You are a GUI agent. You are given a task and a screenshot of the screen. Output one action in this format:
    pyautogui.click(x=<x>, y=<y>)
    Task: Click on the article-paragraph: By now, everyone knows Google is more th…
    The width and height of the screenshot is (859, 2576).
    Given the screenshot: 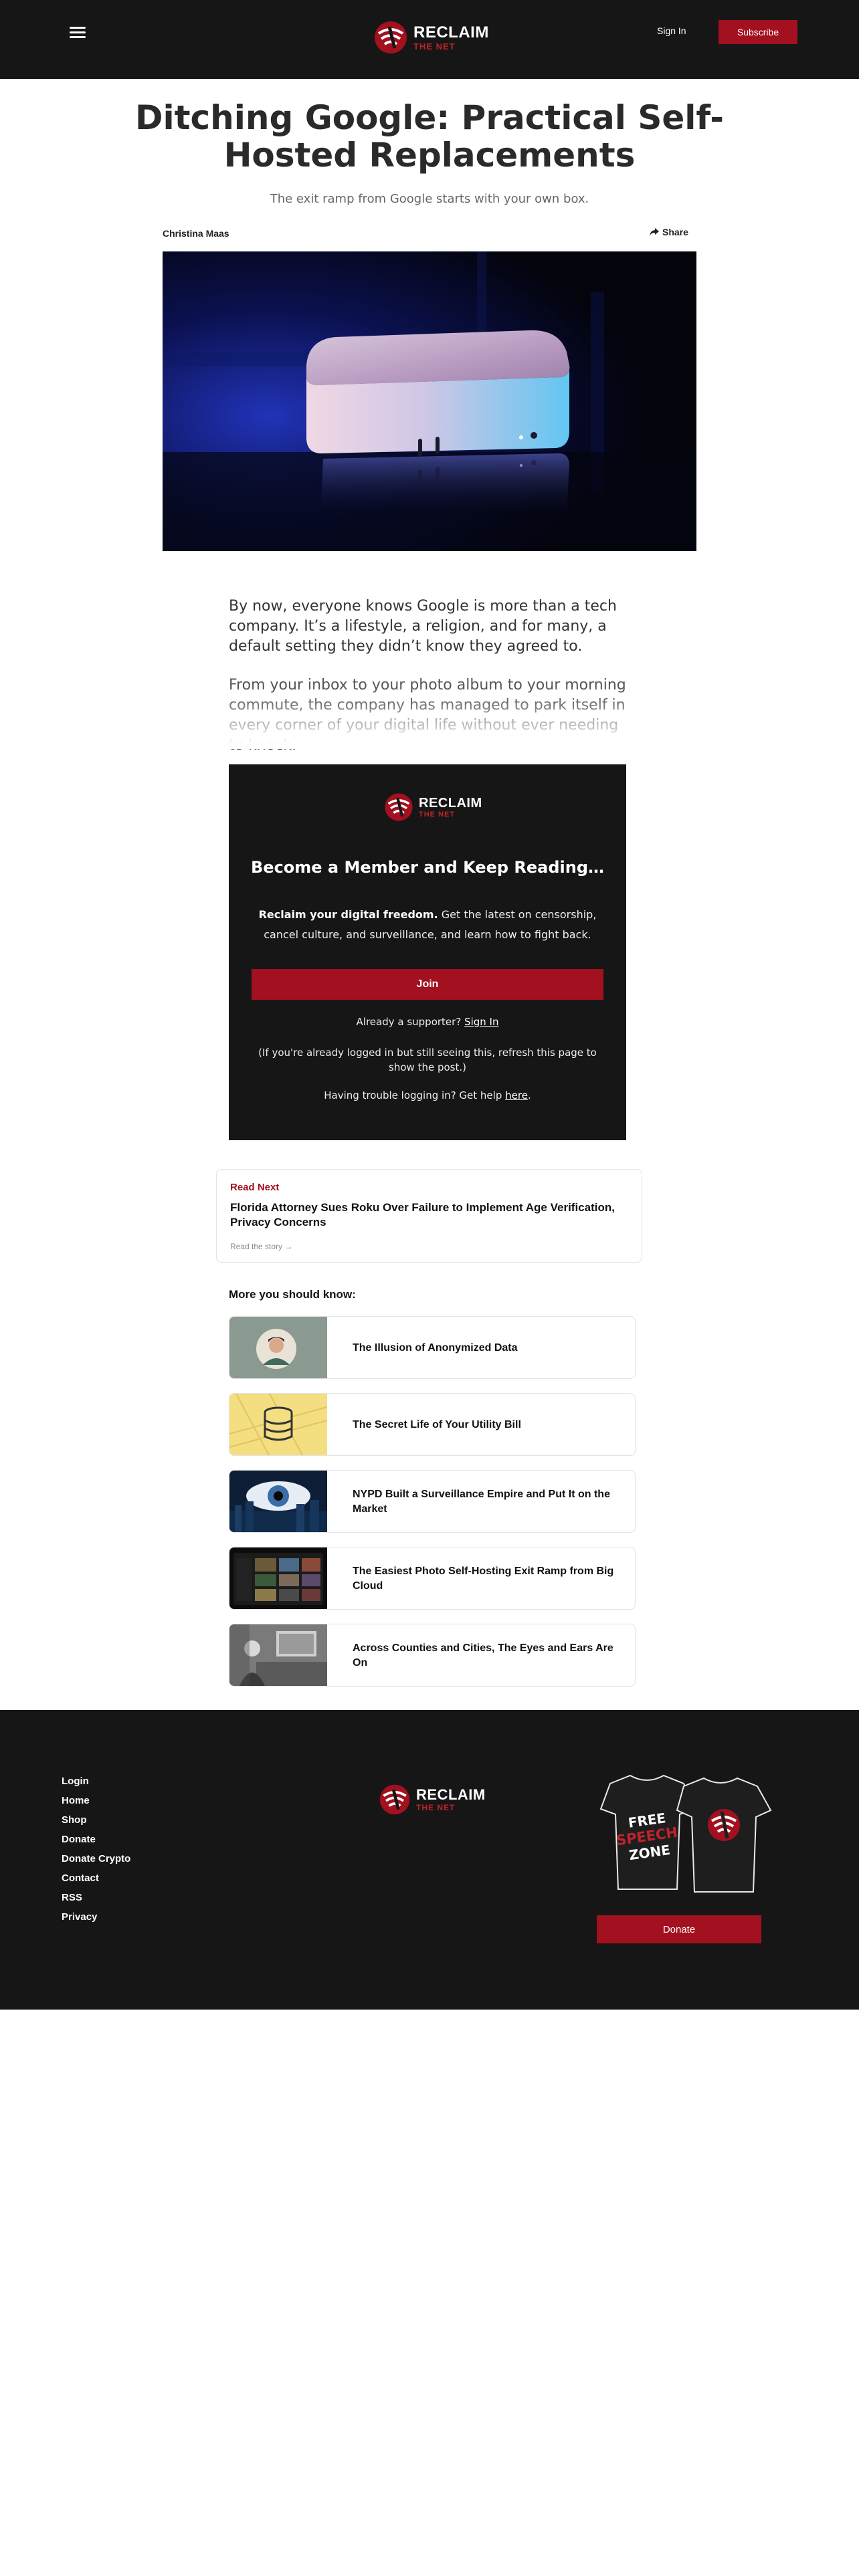 What is the action you would take?
    pyautogui.click(x=423, y=626)
    